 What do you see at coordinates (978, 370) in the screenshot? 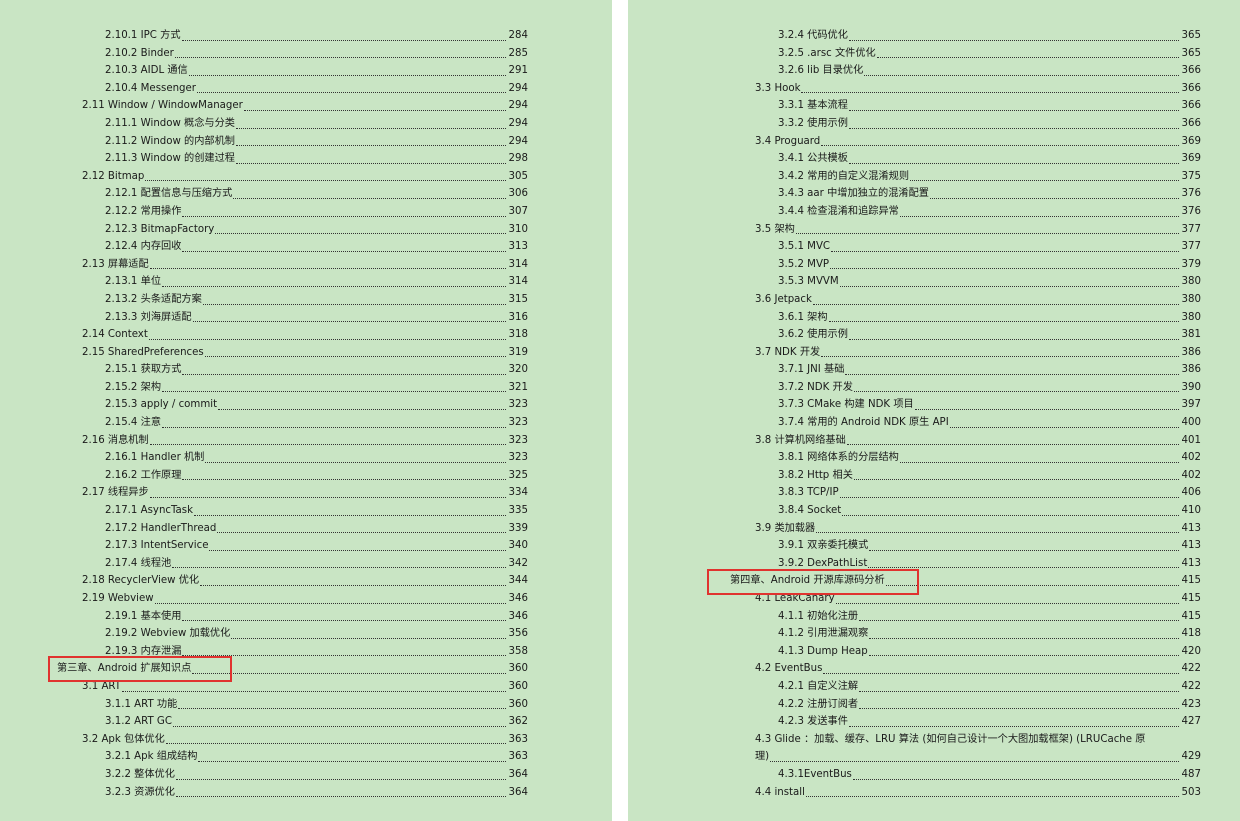
I see `toc-subsection-entry: 3.7.1 JNI 基础 386` at bounding box center [978, 370].